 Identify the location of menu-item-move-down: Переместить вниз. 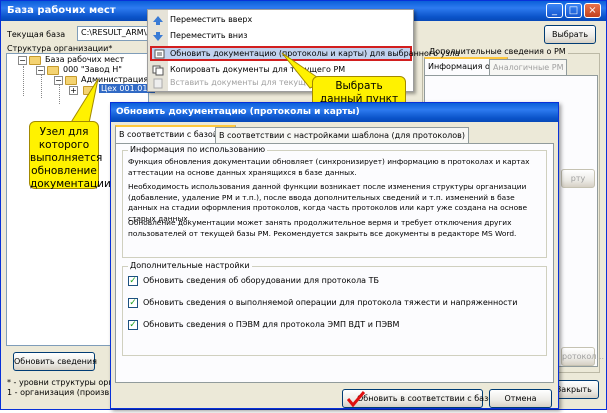
(280, 36).